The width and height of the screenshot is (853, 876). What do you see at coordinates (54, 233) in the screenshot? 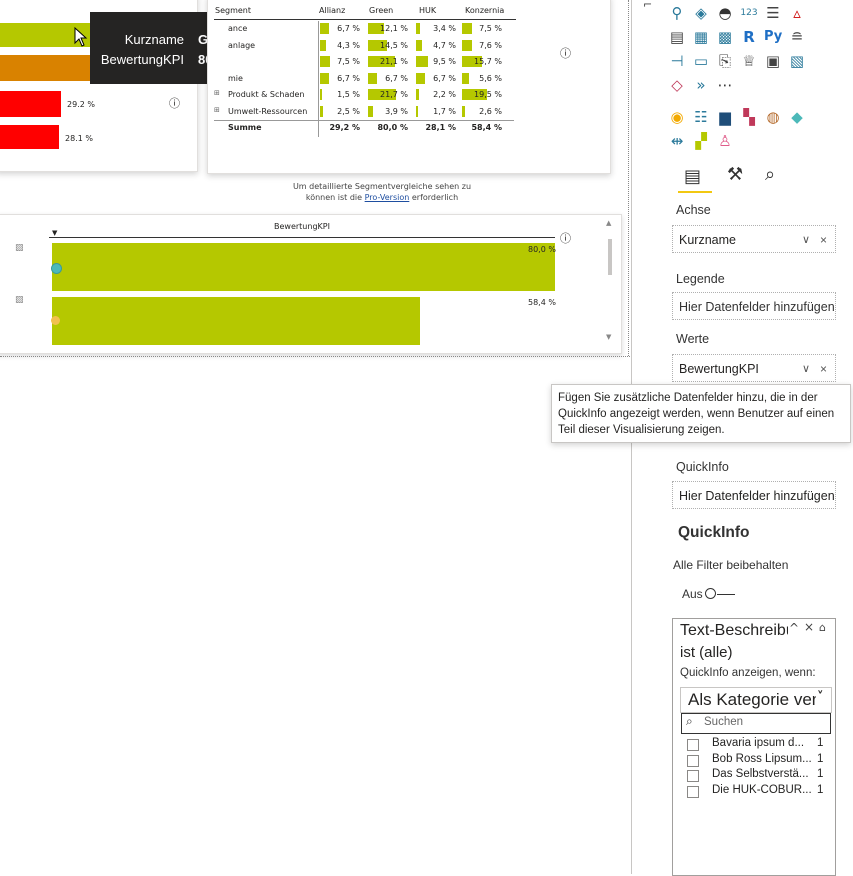
I see `sort-arrow-icon: ▼` at bounding box center [54, 233].